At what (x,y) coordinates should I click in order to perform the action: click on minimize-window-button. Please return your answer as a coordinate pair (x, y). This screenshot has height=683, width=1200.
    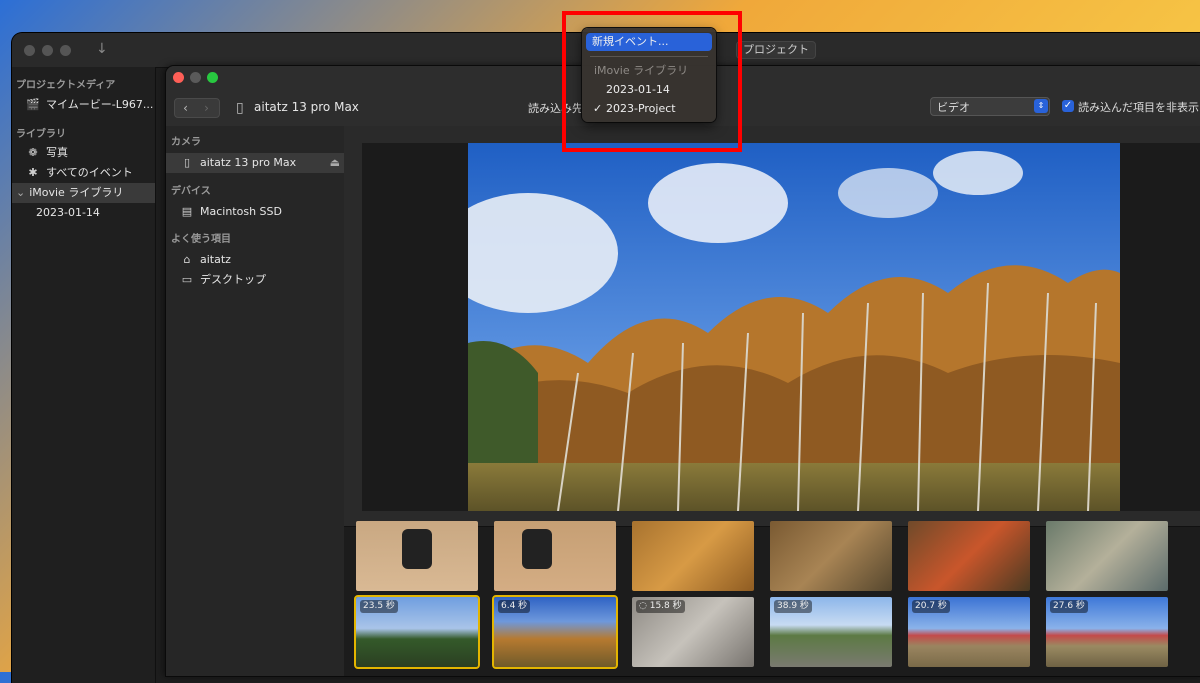
    Looking at the image, I should click on (47, 50).